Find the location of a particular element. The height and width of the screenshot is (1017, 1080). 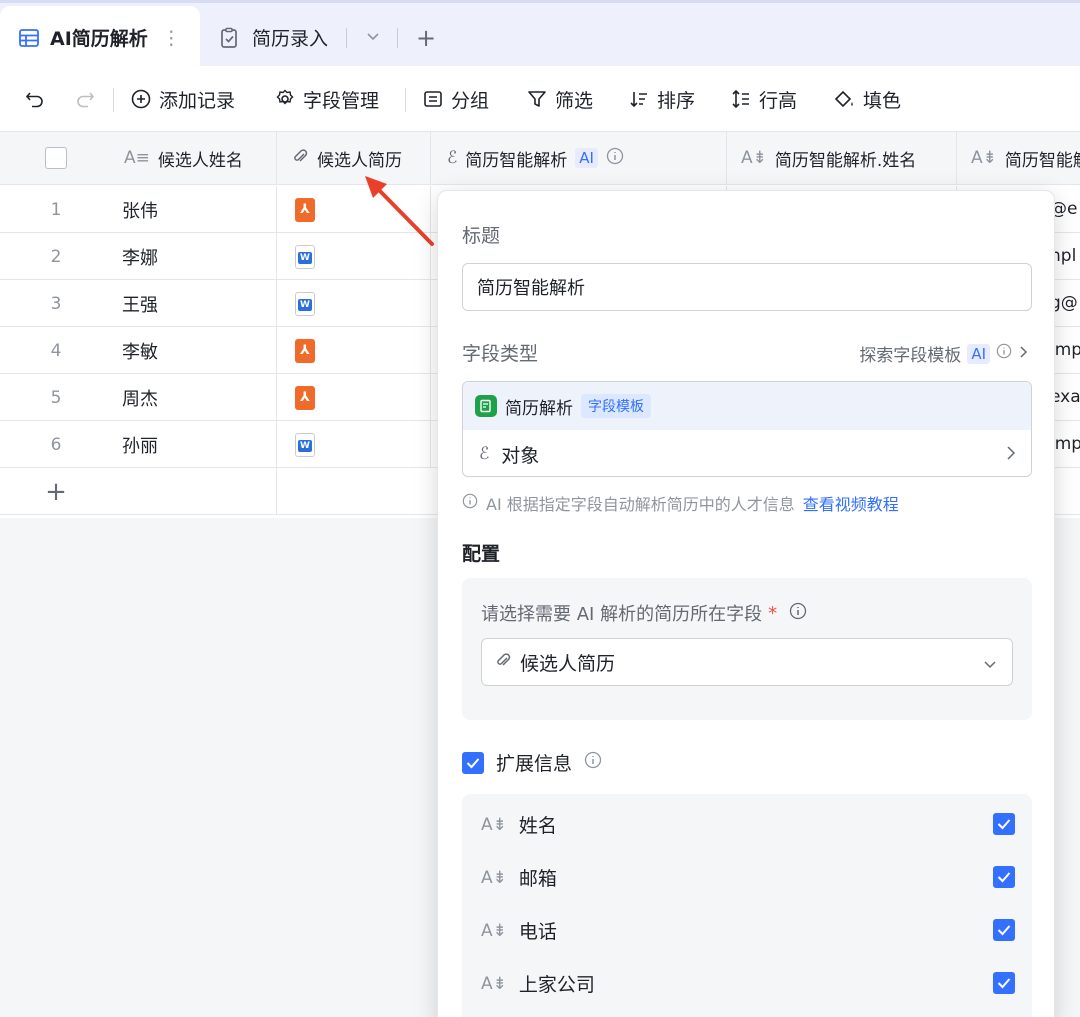

add-record-button: 添加记录 is located at coordinates (182, 99).